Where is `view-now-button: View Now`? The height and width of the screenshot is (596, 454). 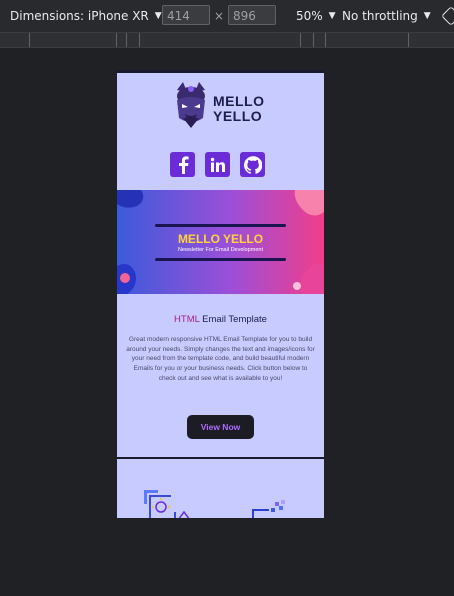 view-now-button: View Now is located at coordinates (220, 427).